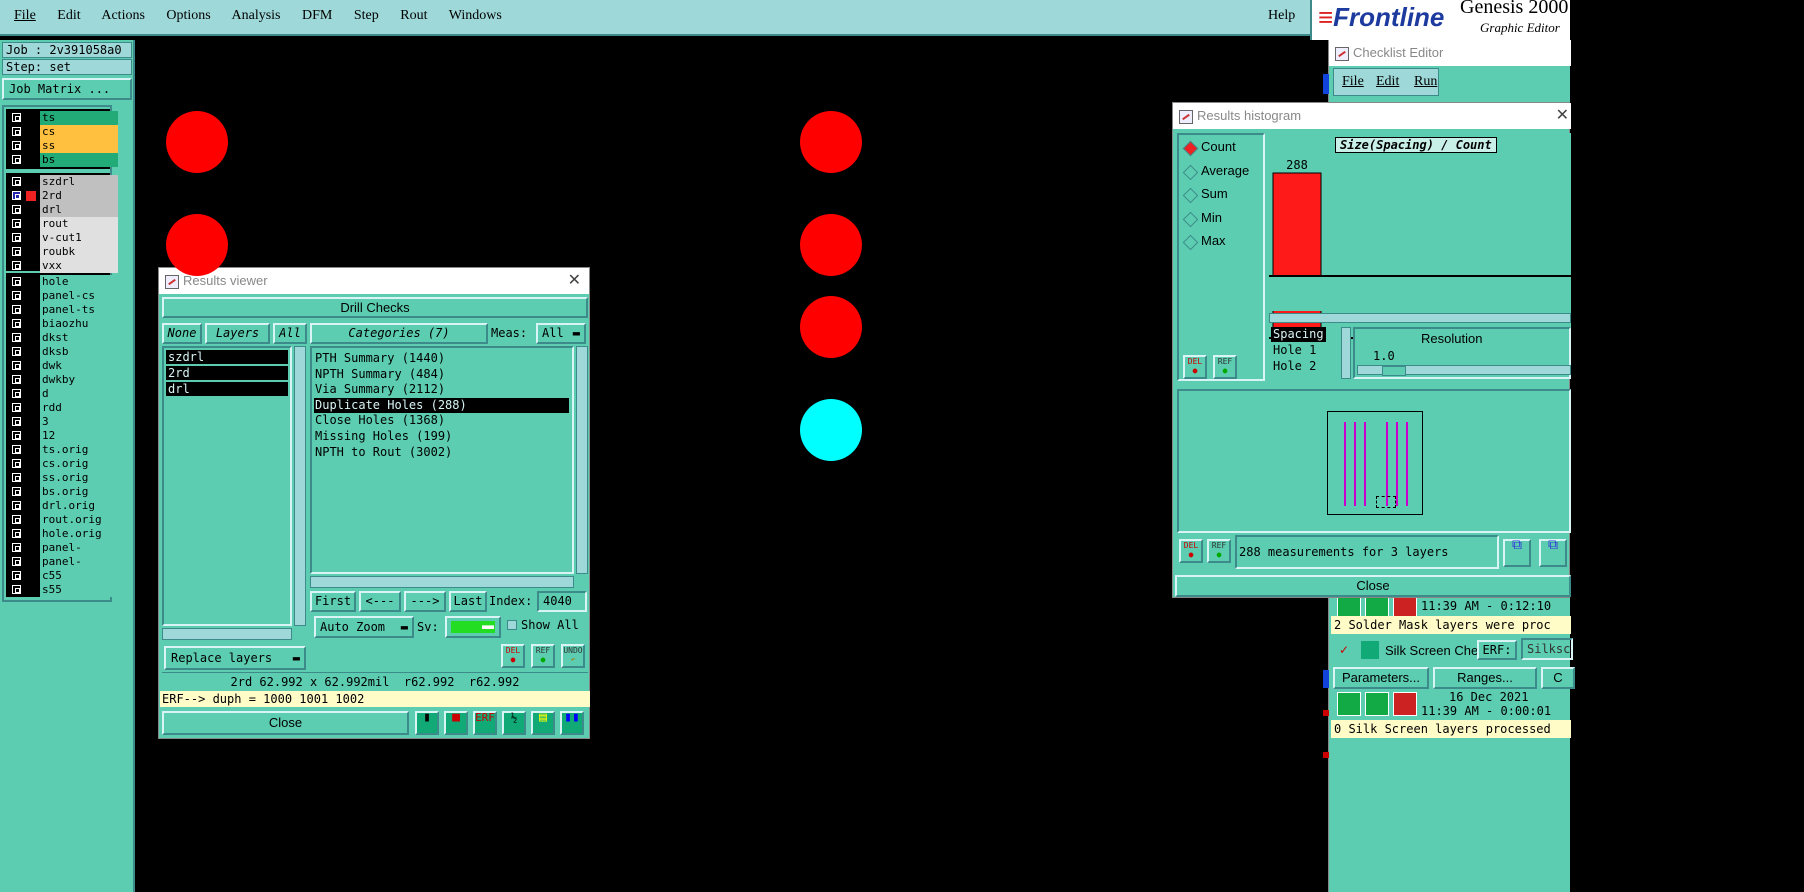 Image resolution: width=1804 pixels, height=892 pixels. Describe the element at coordinates (64, 520) in the screenshot. I see `layer-row: rout.orig` at that location.